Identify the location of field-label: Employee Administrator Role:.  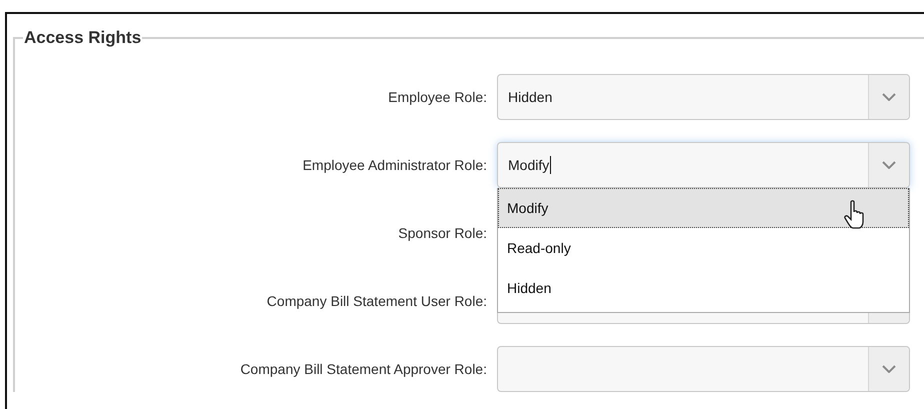
(394, 165).